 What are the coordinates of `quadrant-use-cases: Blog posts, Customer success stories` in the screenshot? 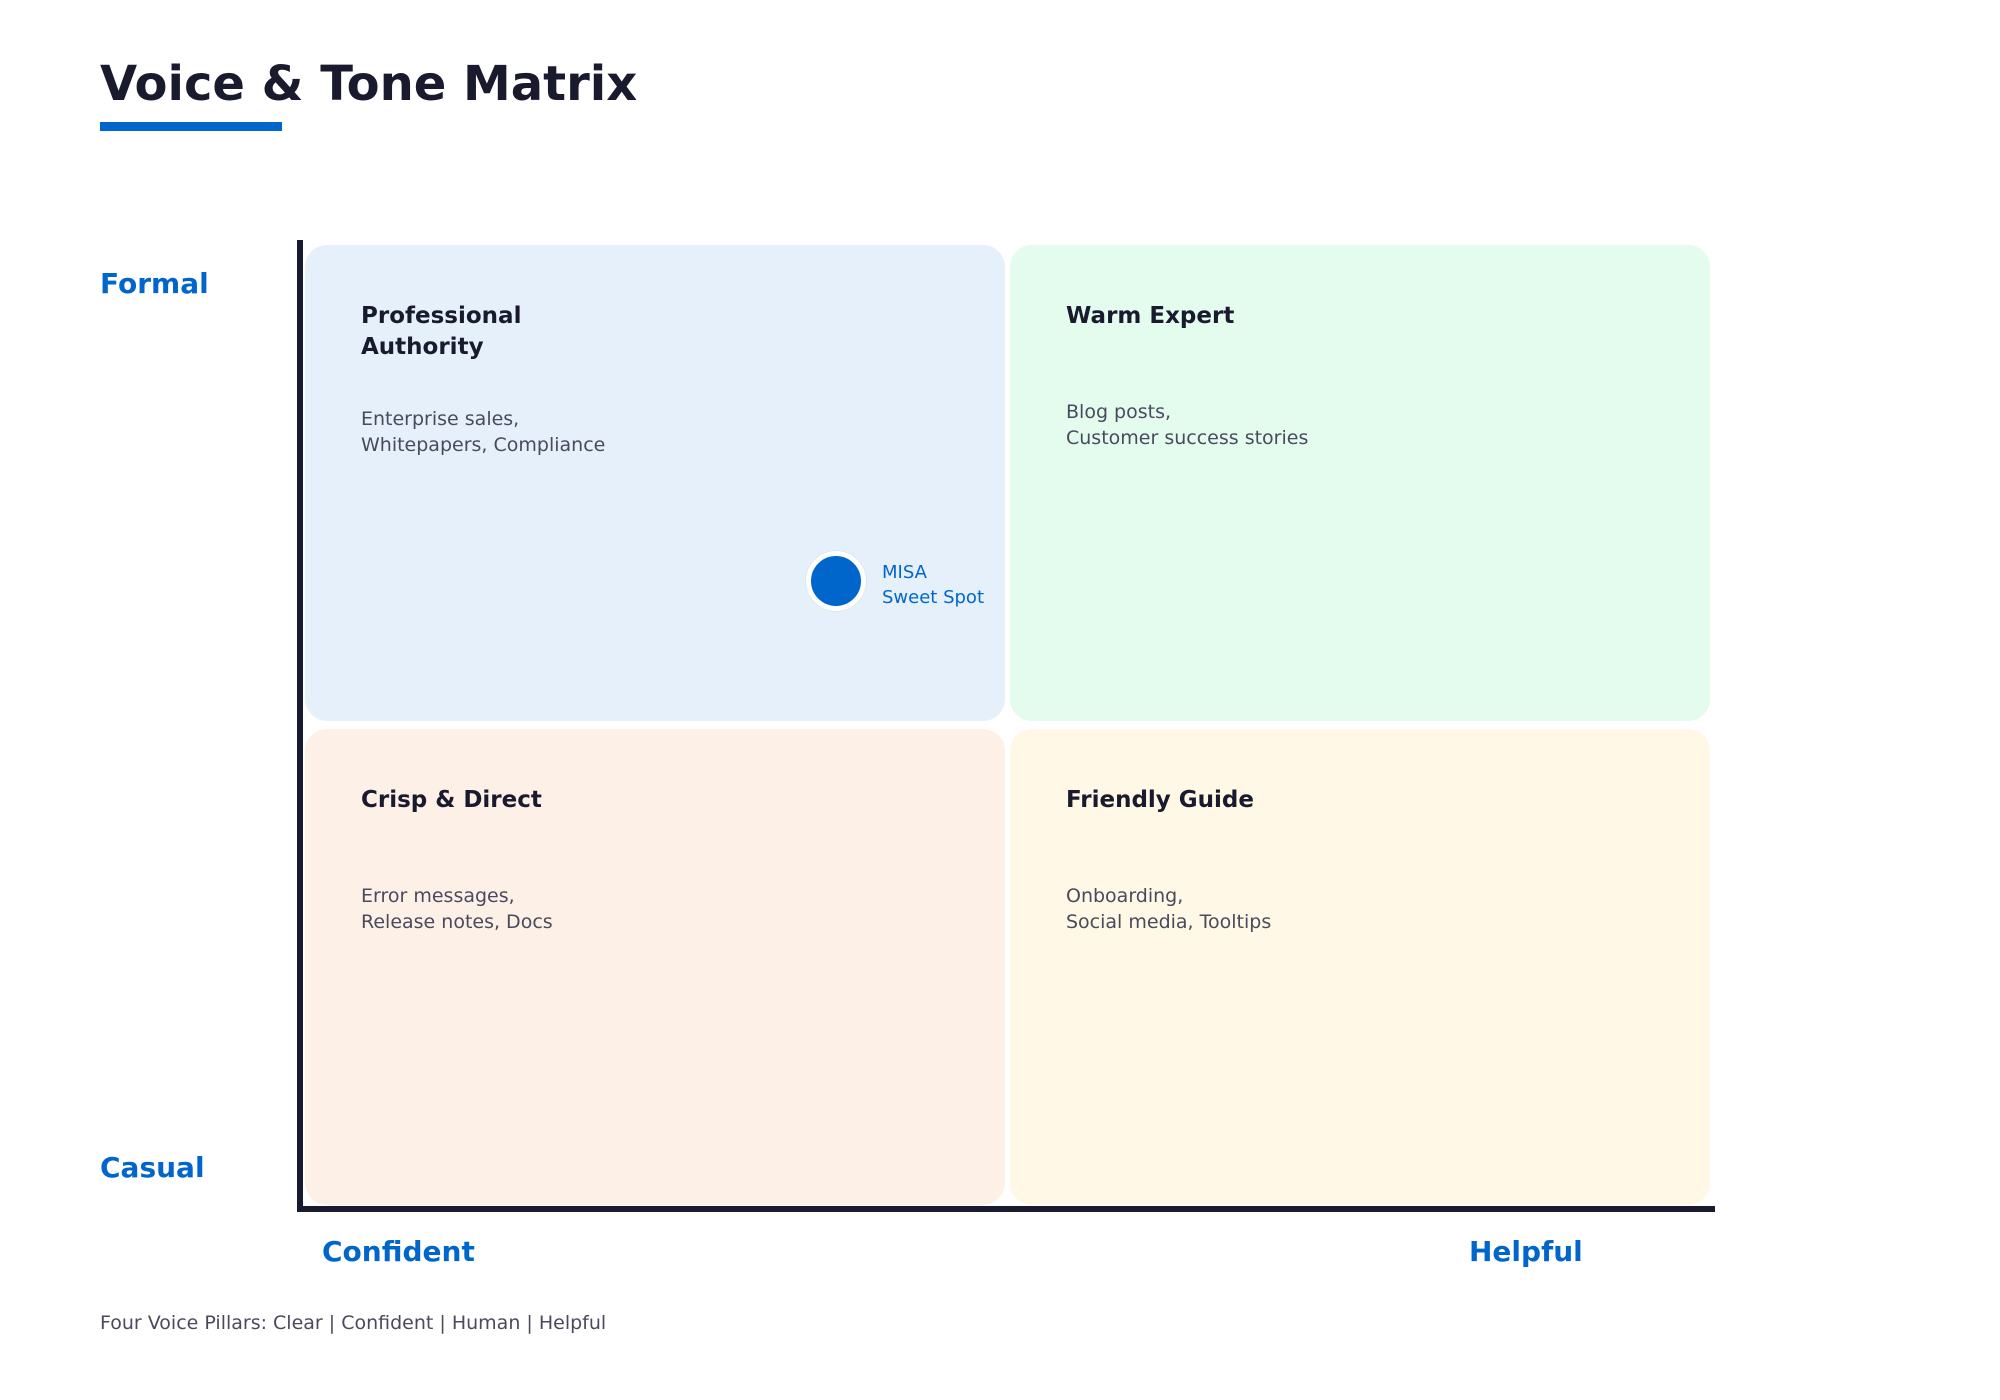 It's located at (1368, 425).